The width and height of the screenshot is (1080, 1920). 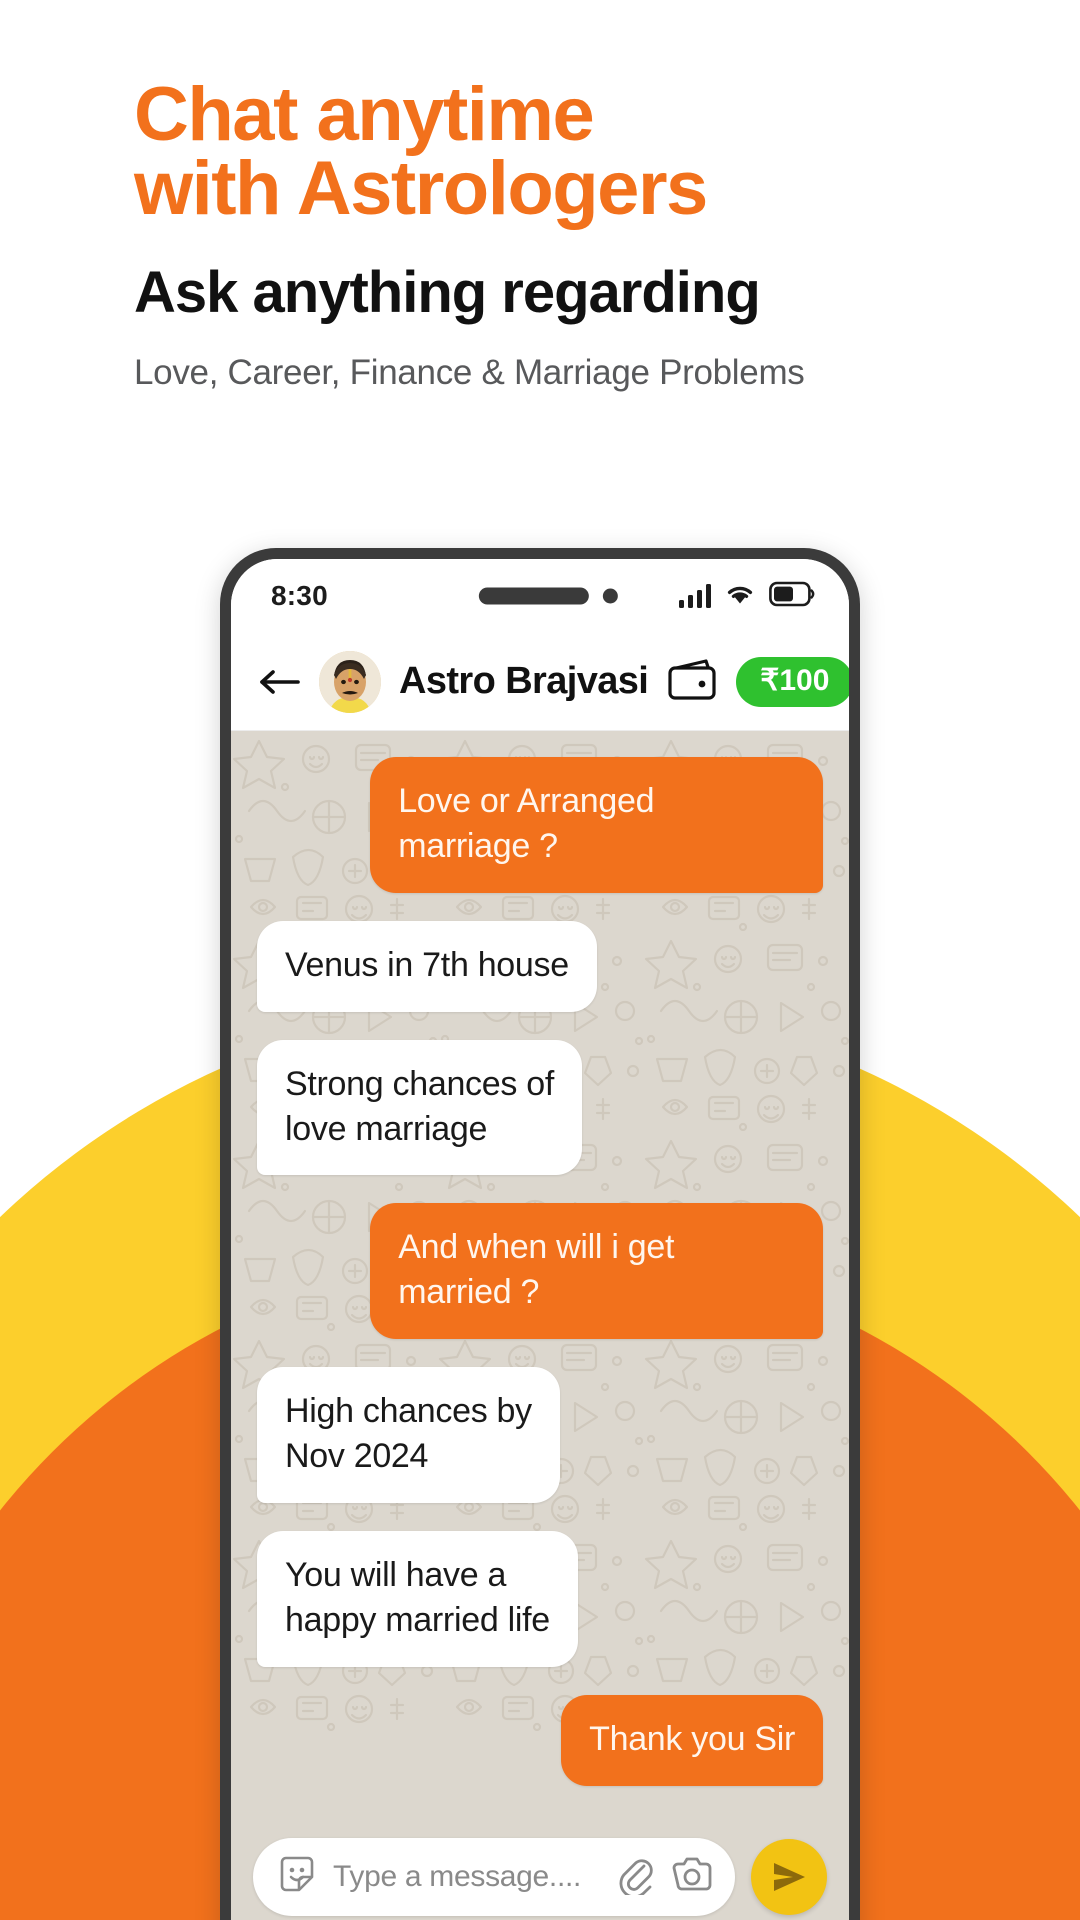 I want to click on table-row: You will have a happy married life, so click(x=540, y=1598).